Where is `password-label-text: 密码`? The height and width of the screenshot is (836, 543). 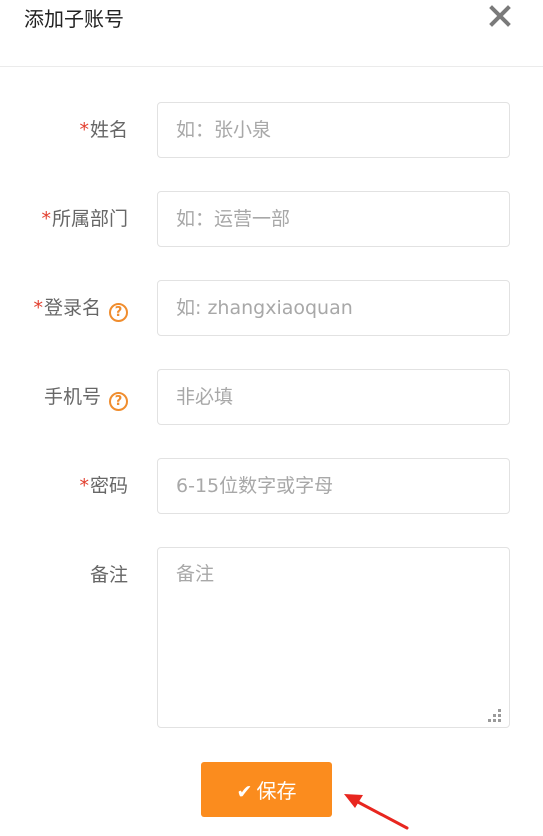 password-label-text: 密码 is located at coordinates (108, 486).